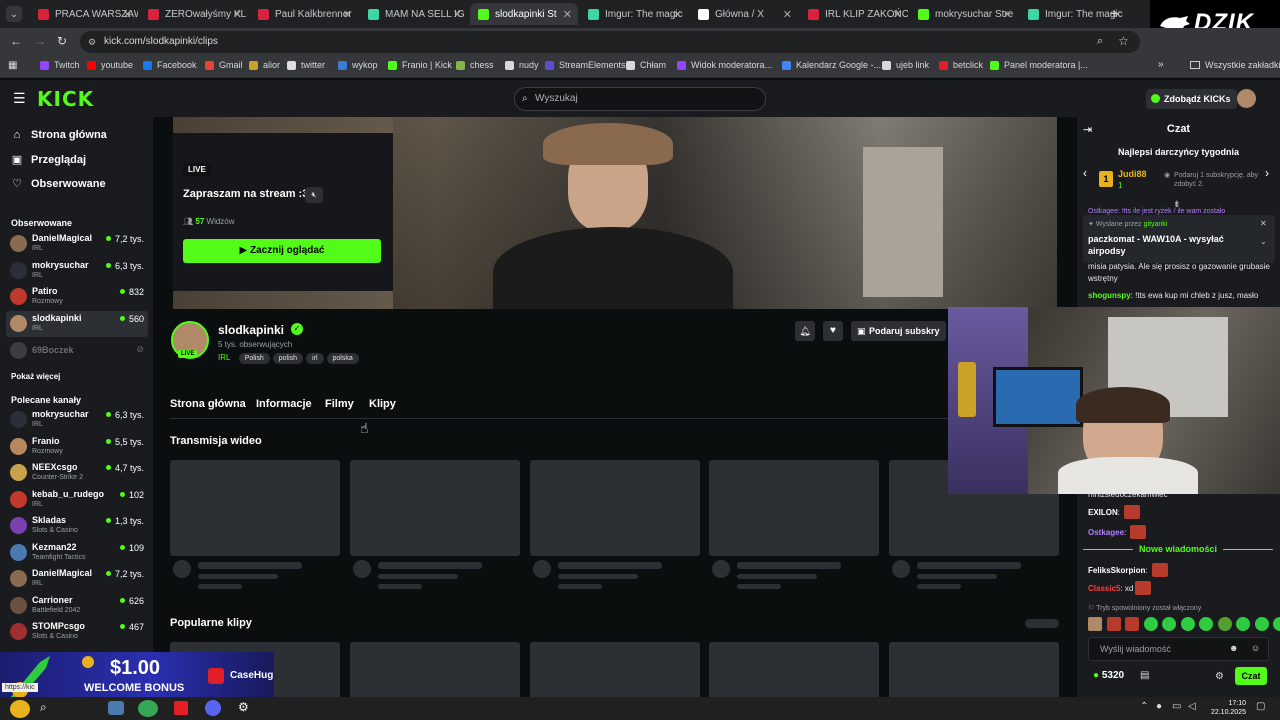  Describe the element at coordinates (342, 358) in the screenshot. I see `tag-chip: polska` at that location.